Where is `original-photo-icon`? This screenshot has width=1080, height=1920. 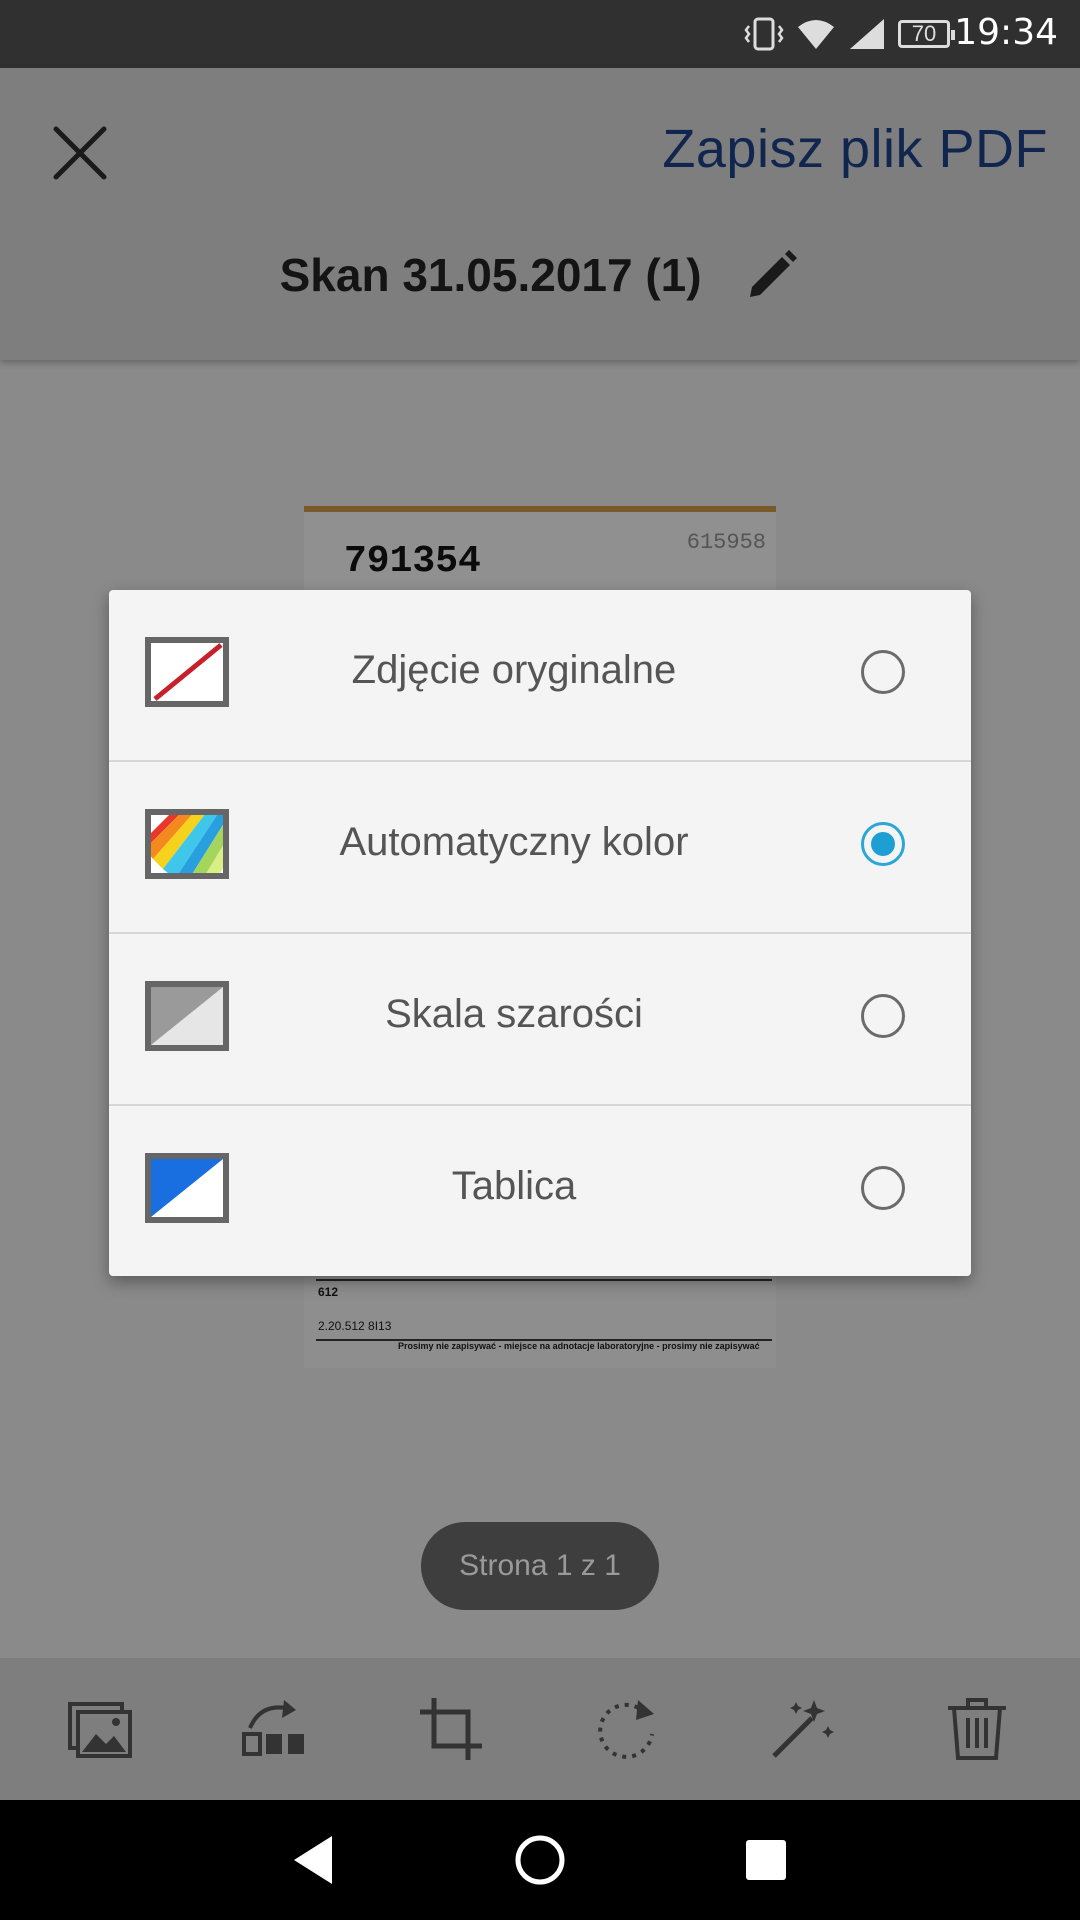
original-photo-icon is located at coordinates (187, 672).